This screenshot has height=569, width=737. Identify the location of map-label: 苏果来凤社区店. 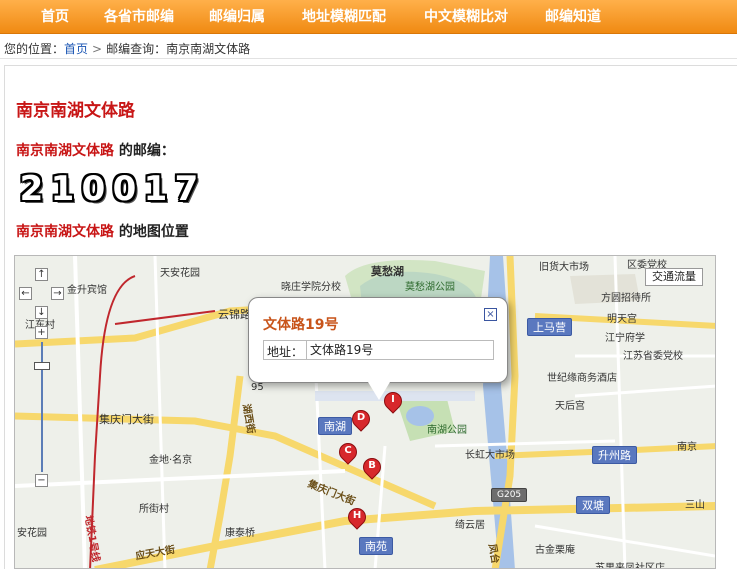
(630, 566).